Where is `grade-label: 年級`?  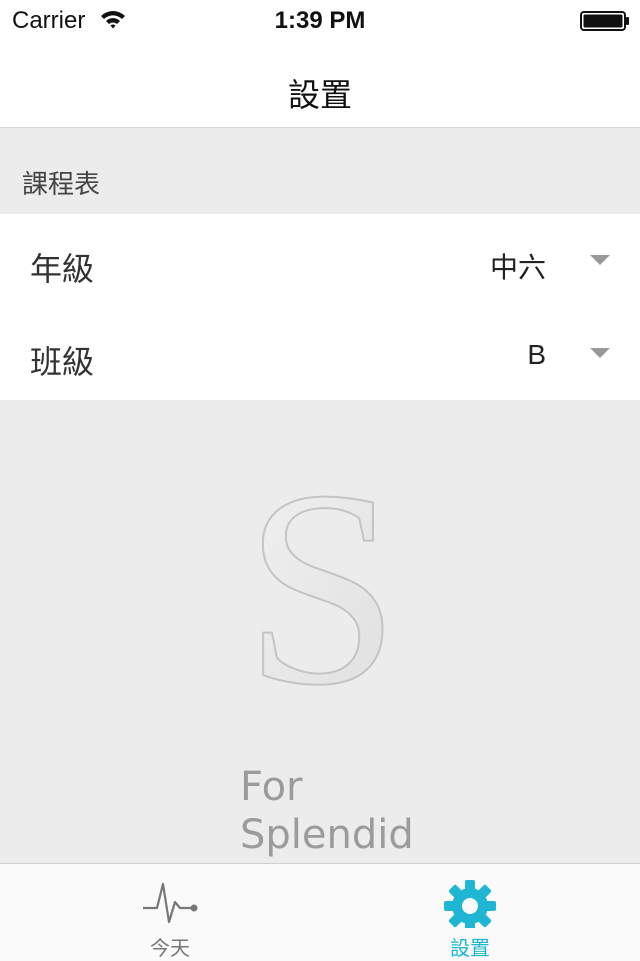
grade-label: 年級 is located at coordinates (62, 269).